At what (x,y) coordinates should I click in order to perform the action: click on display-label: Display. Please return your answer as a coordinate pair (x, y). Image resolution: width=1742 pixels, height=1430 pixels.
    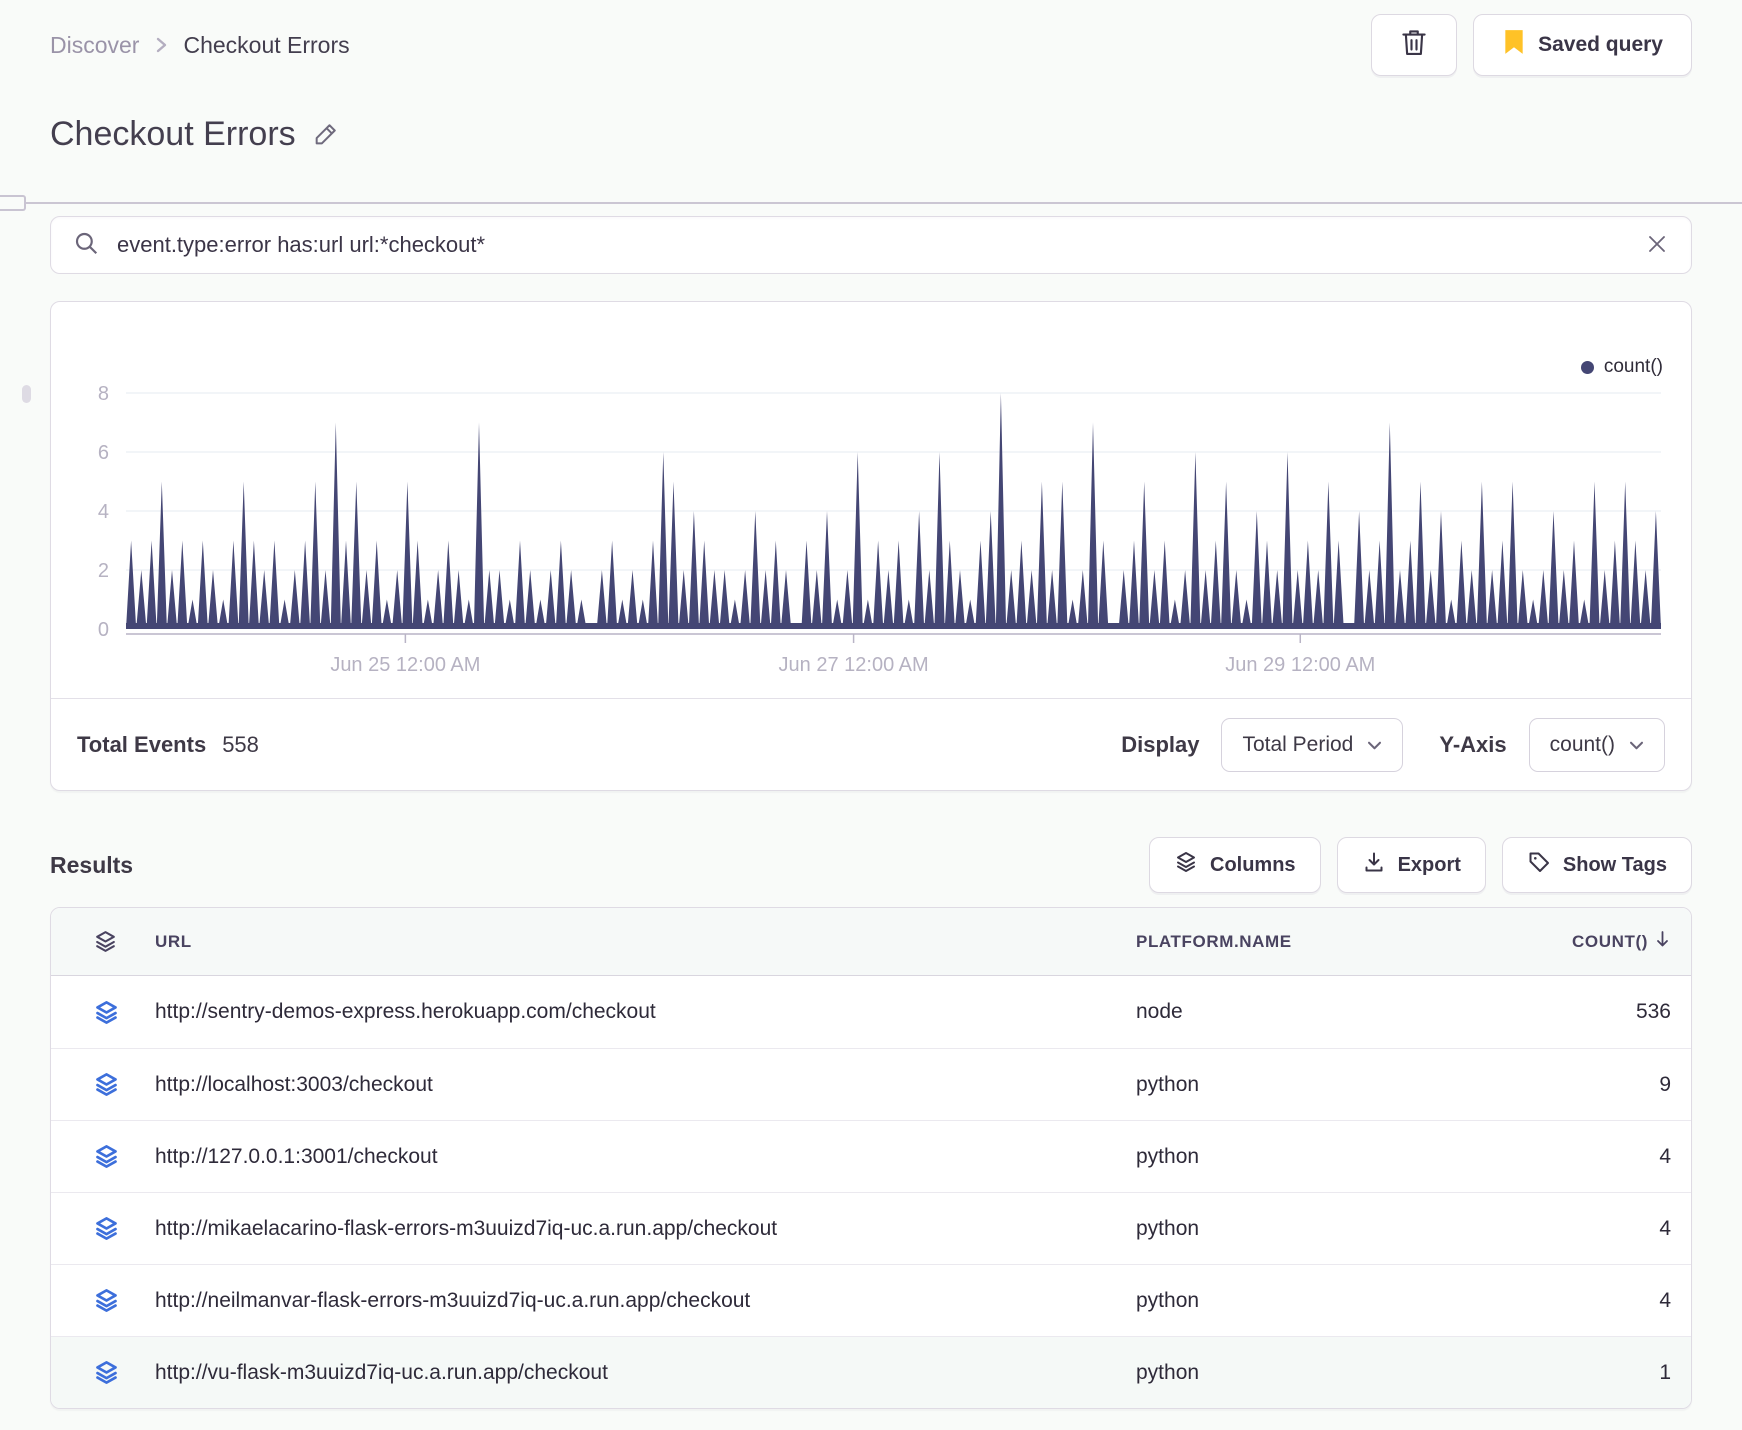
    Looking at the image, I should click on (1160, 744).